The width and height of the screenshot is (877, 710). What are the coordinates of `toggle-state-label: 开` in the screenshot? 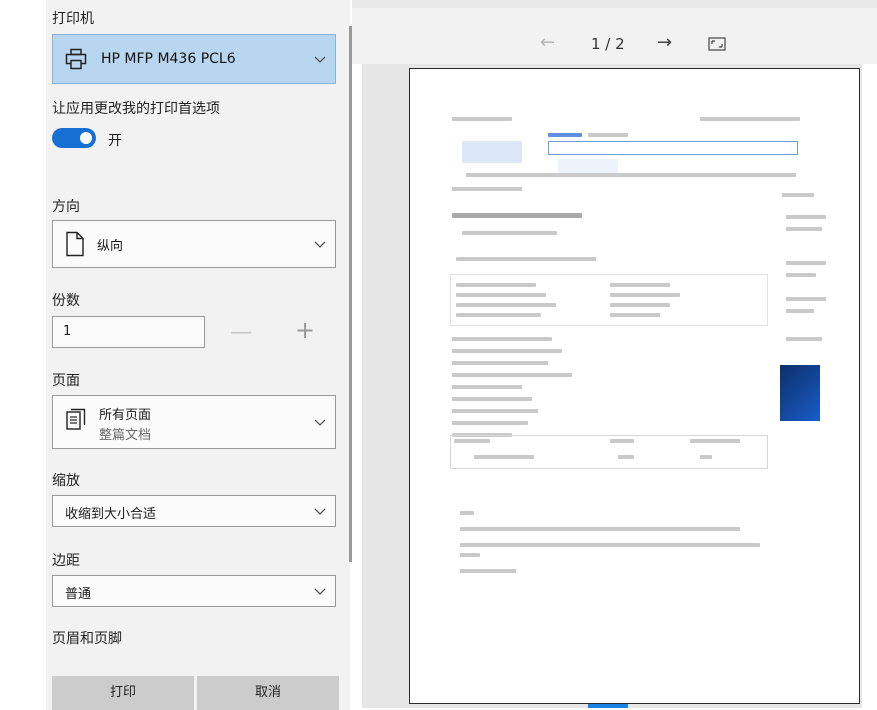 It's located at (115, 141).